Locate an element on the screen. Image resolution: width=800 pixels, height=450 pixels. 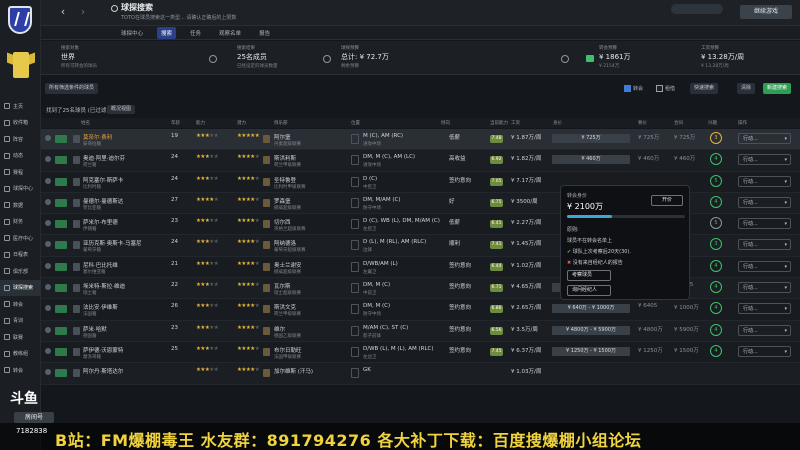
player-name: 埃米特·斯拉·维迪 is located at coordinates (104, 286).